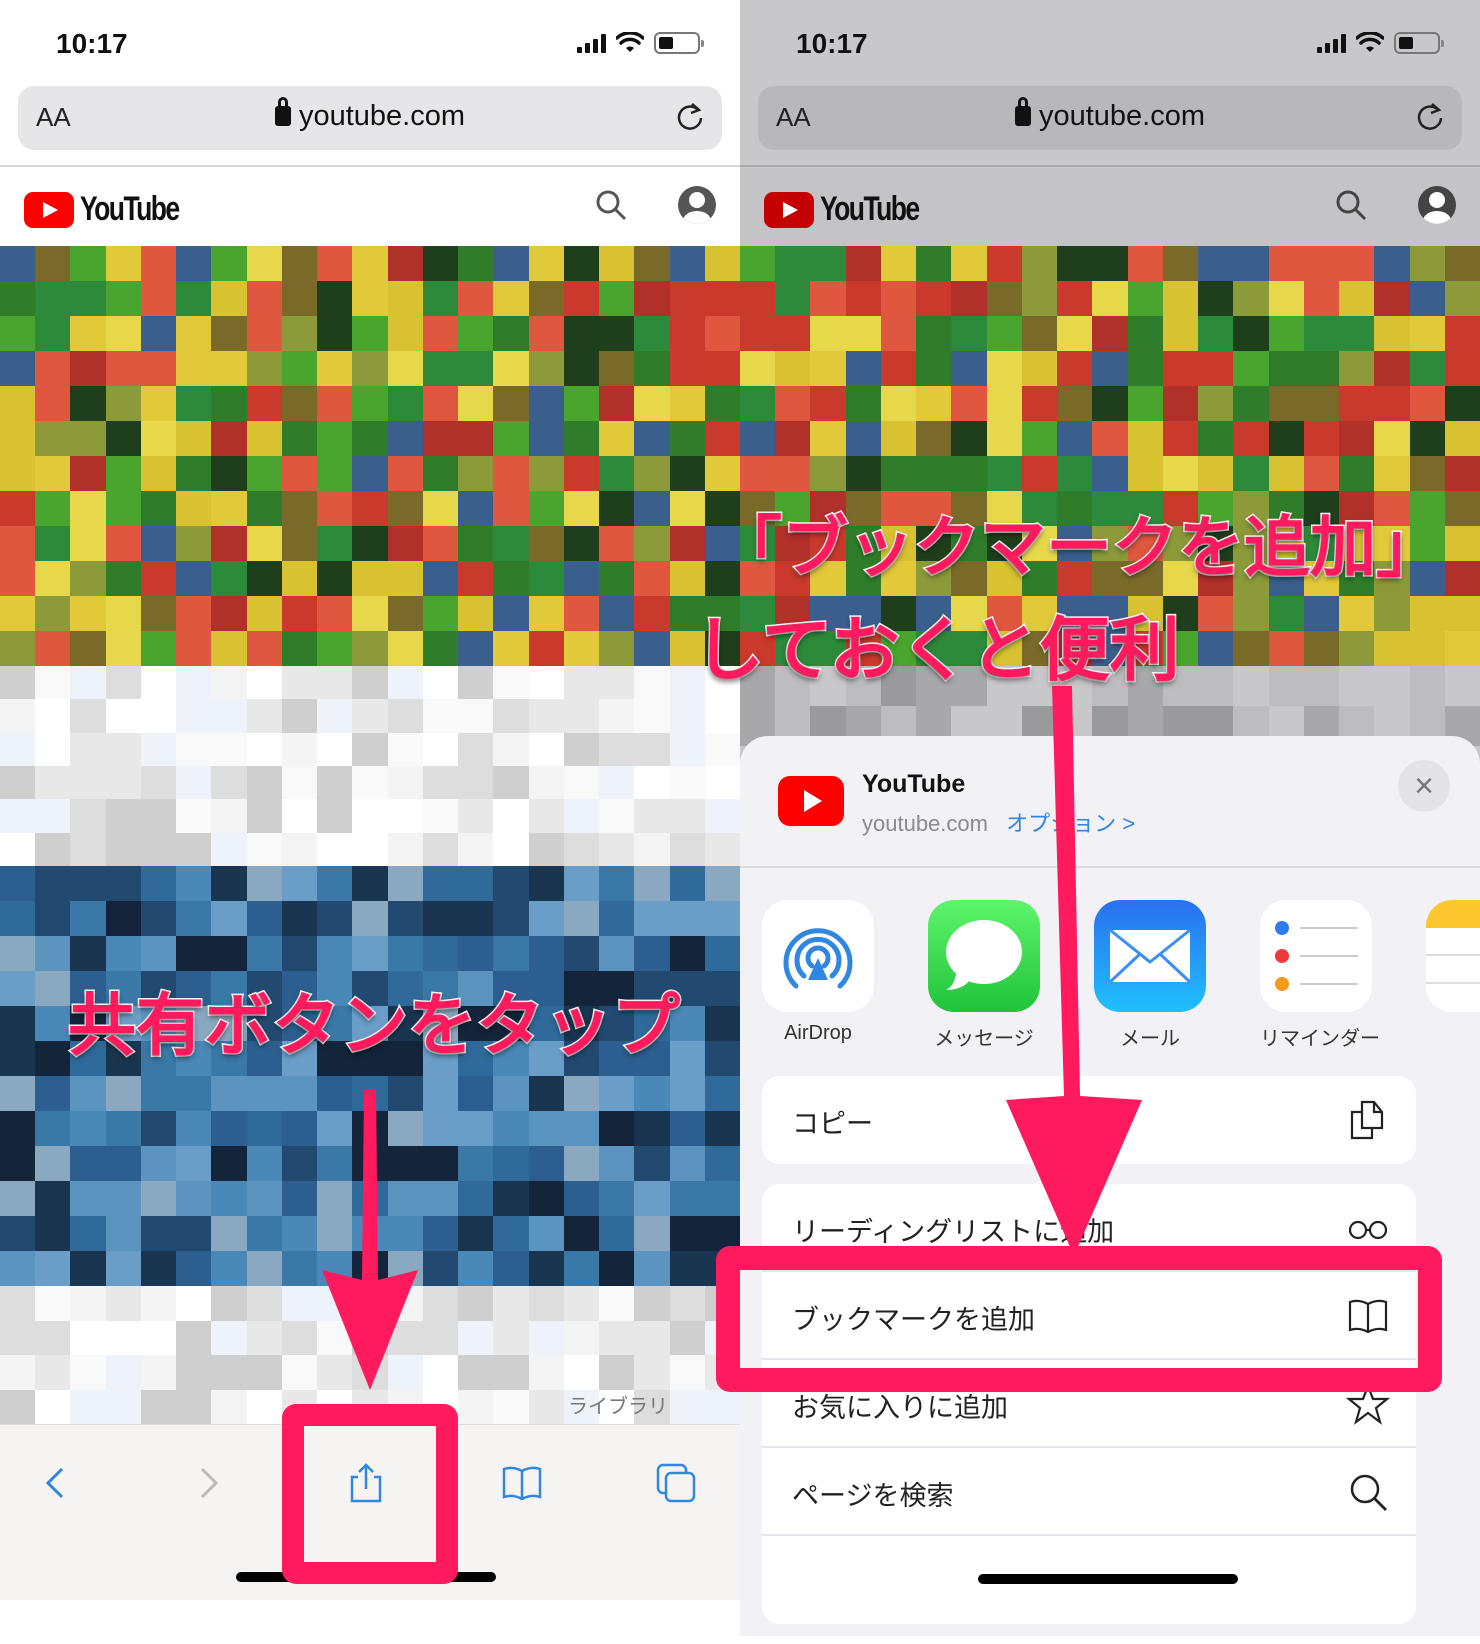 This screenshot has height=1644, width=1480. I want to click on share-app-reminders: リマインダー, so click(1320, 975).